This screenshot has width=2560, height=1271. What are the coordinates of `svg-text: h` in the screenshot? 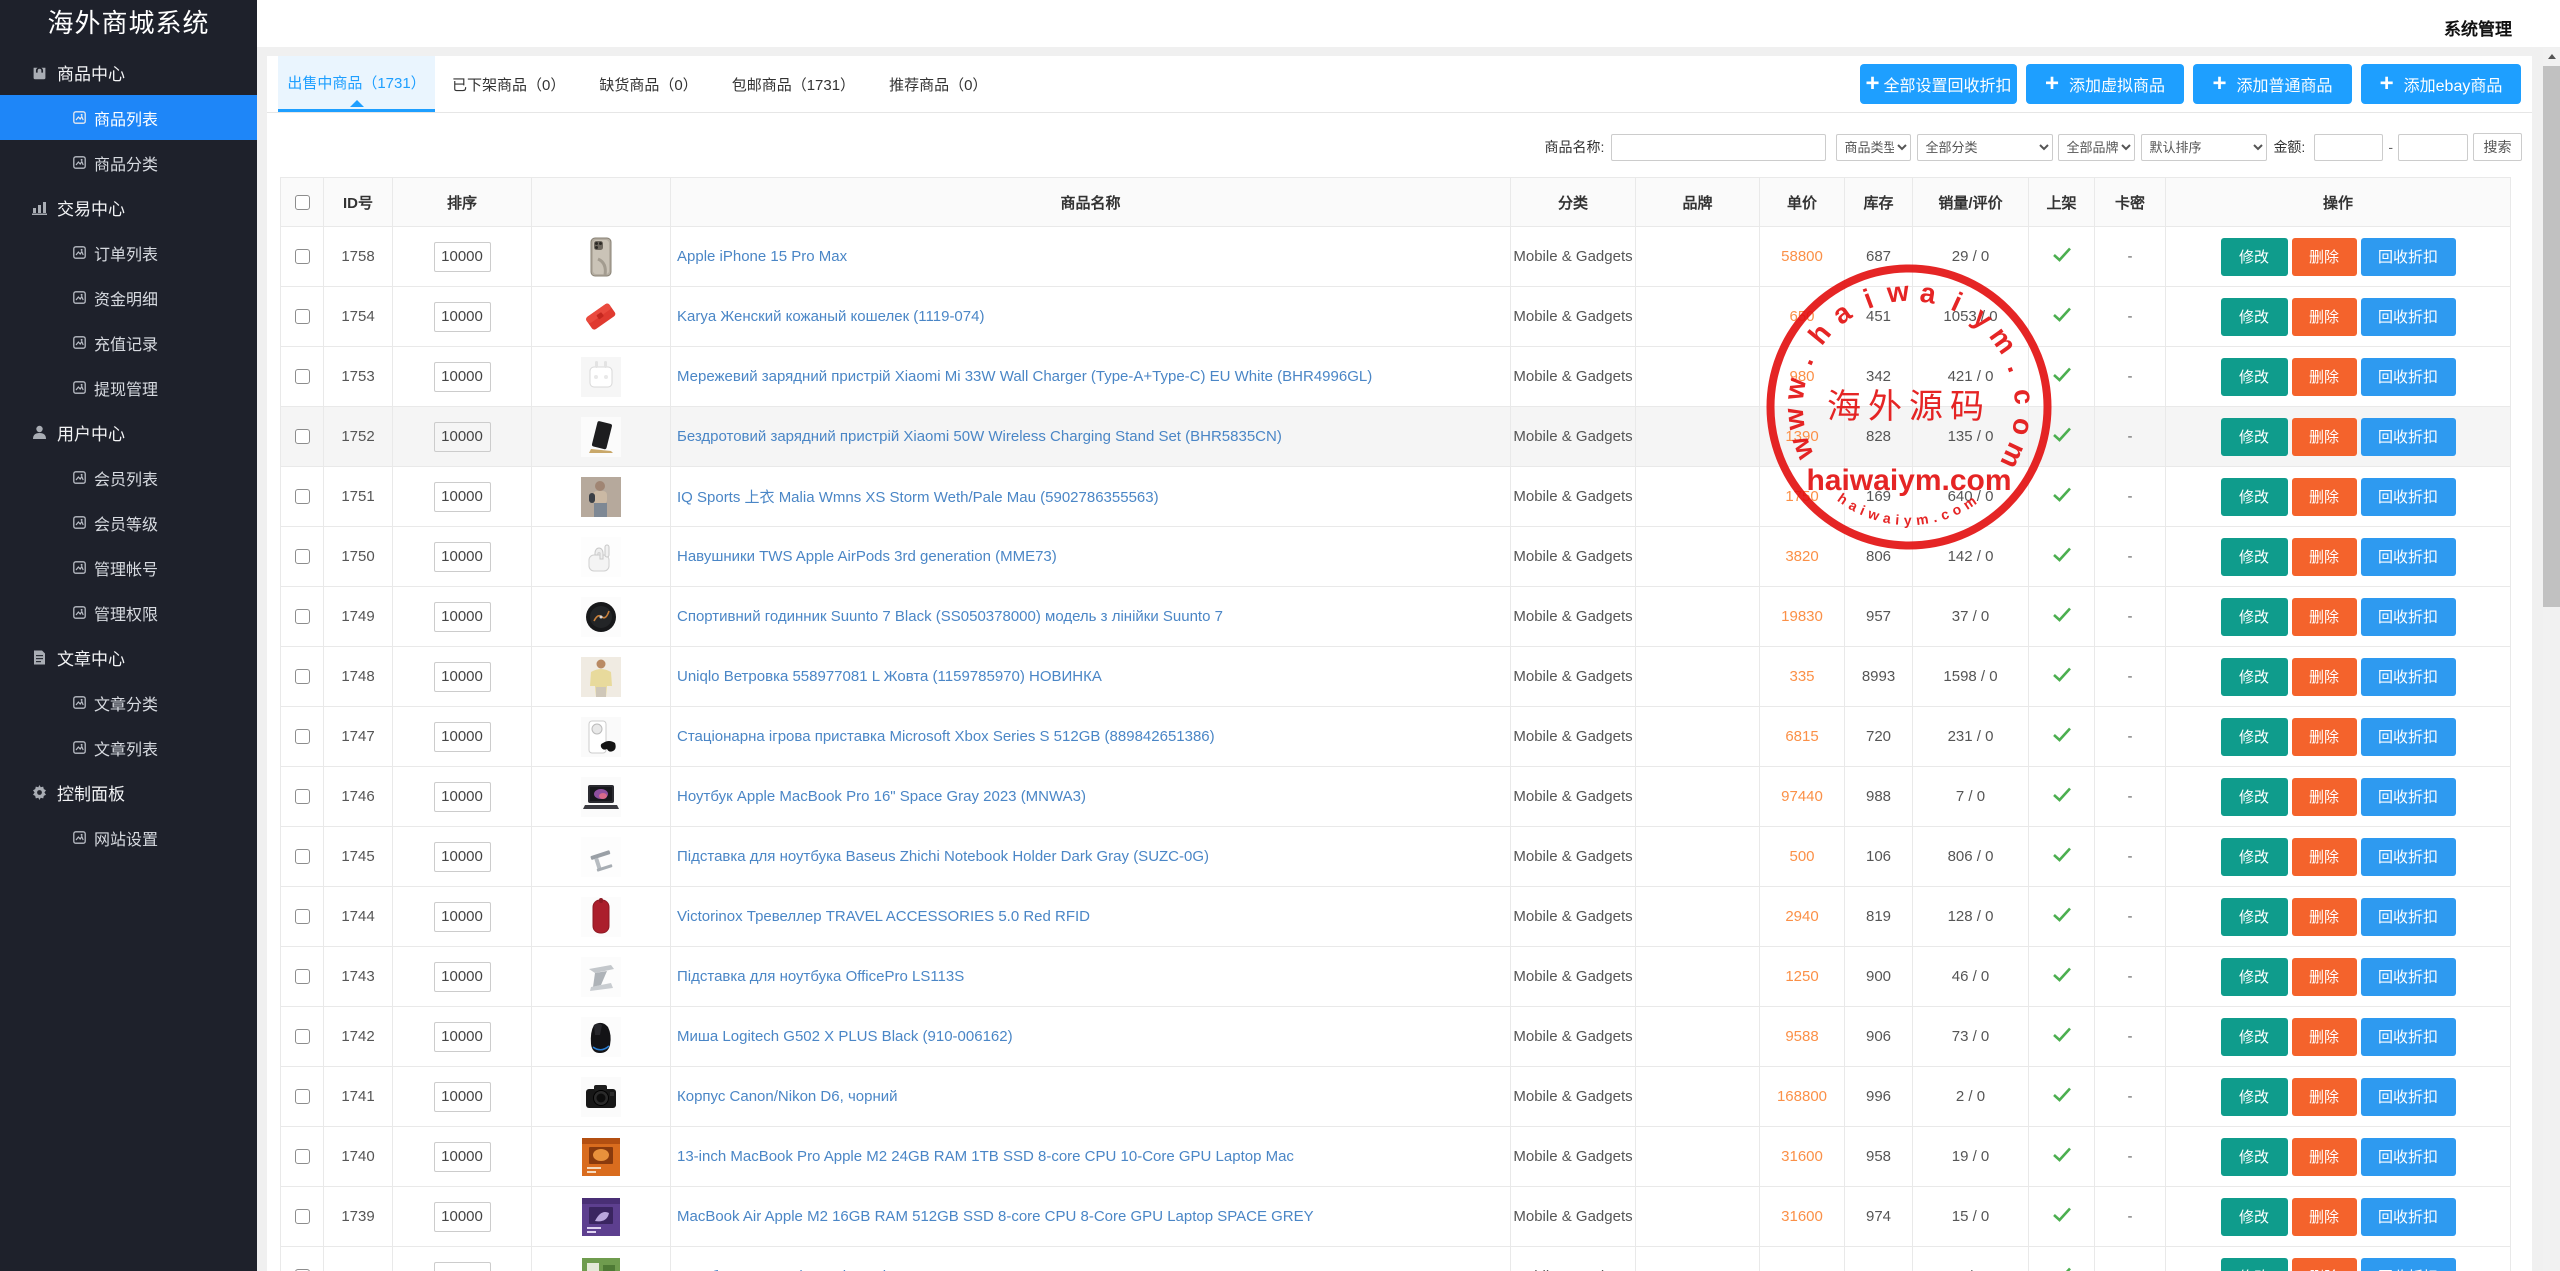 It's located at (1819, 333).